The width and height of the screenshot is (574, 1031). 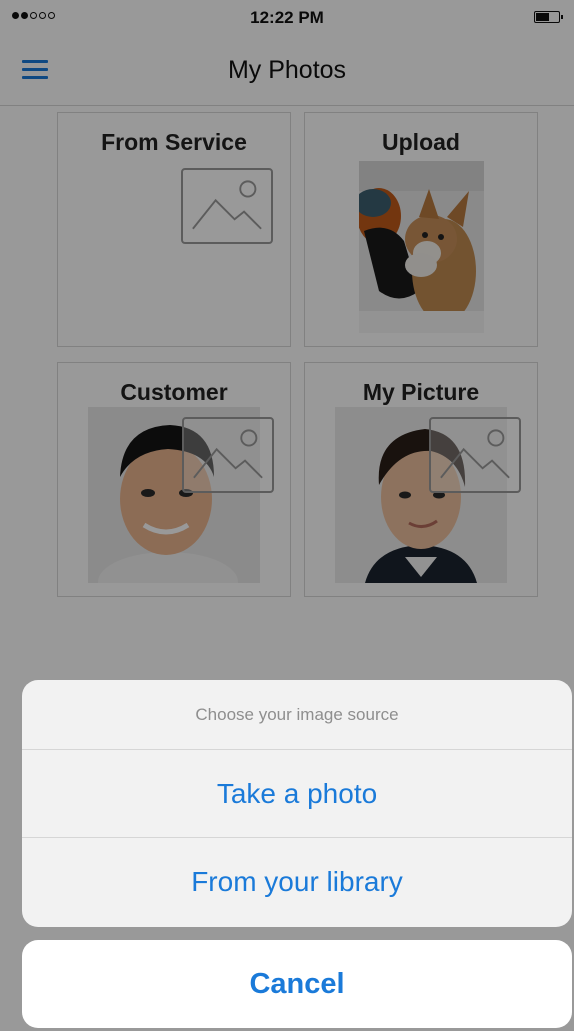 I want to click on take-photo-option: Take a photo, so click(x=297, y=794).